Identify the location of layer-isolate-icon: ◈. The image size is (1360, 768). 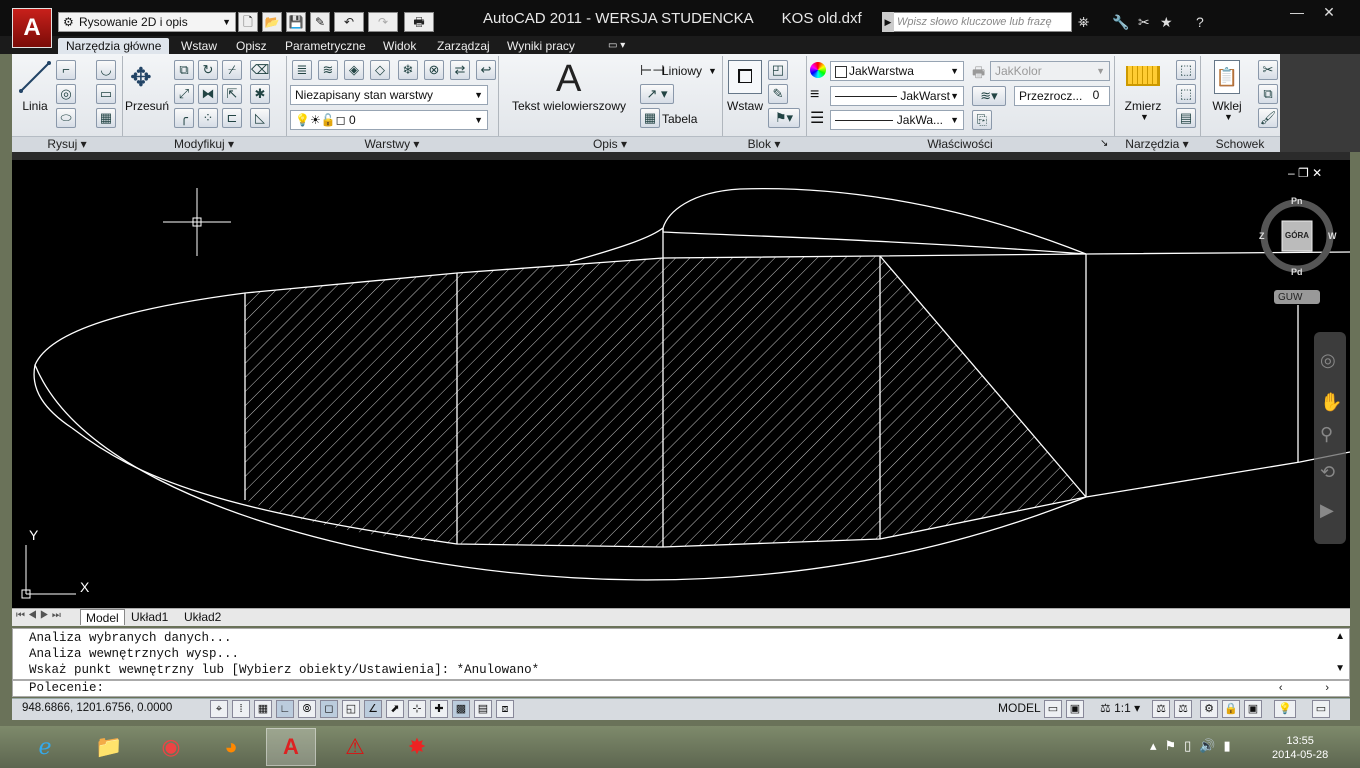
(354, 70).